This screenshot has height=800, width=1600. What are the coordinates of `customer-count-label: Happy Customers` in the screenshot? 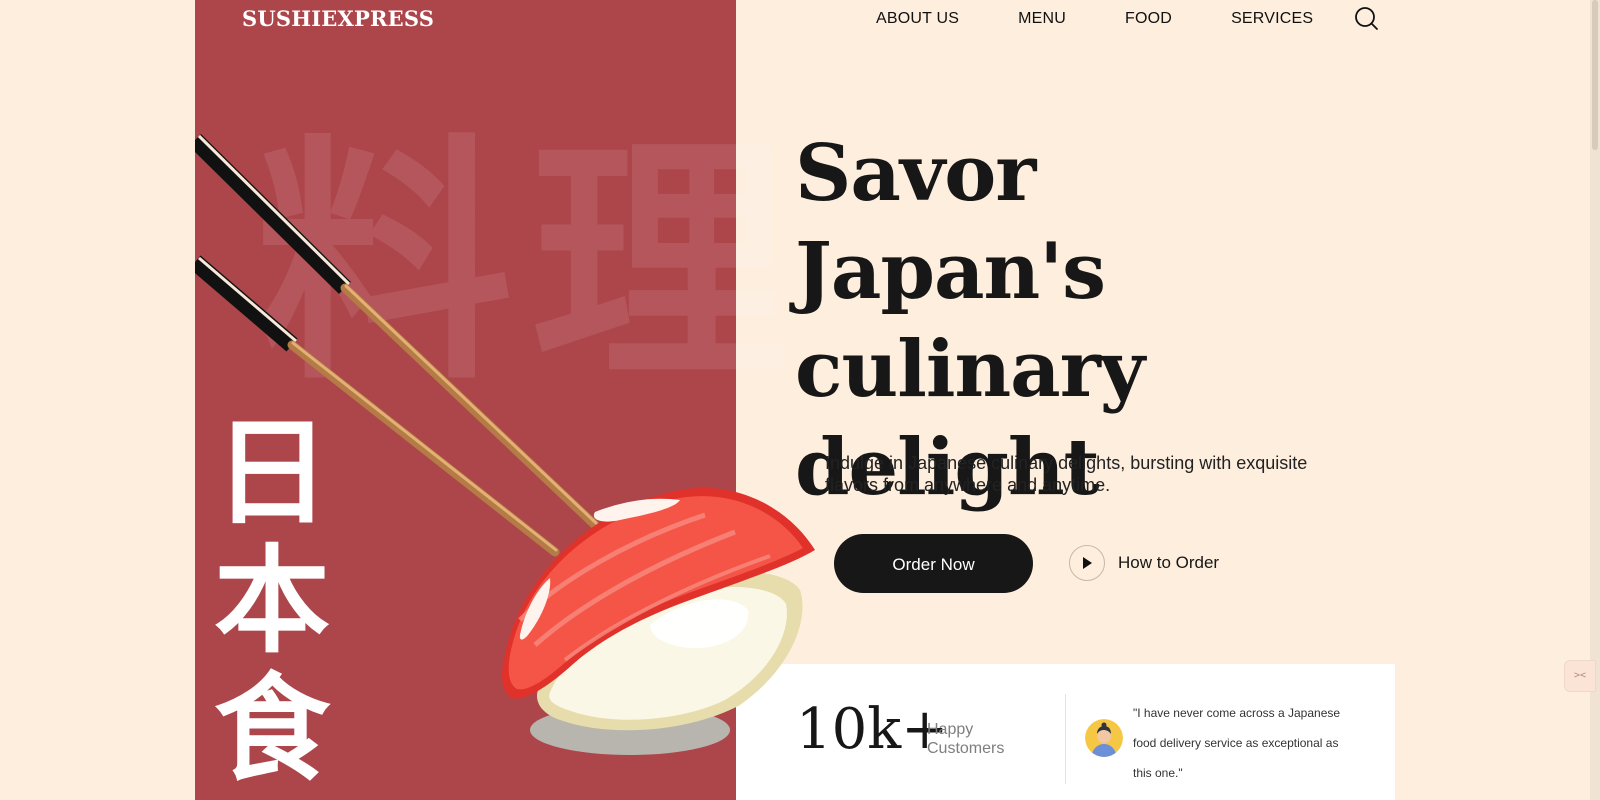 It's located at (966, 739).